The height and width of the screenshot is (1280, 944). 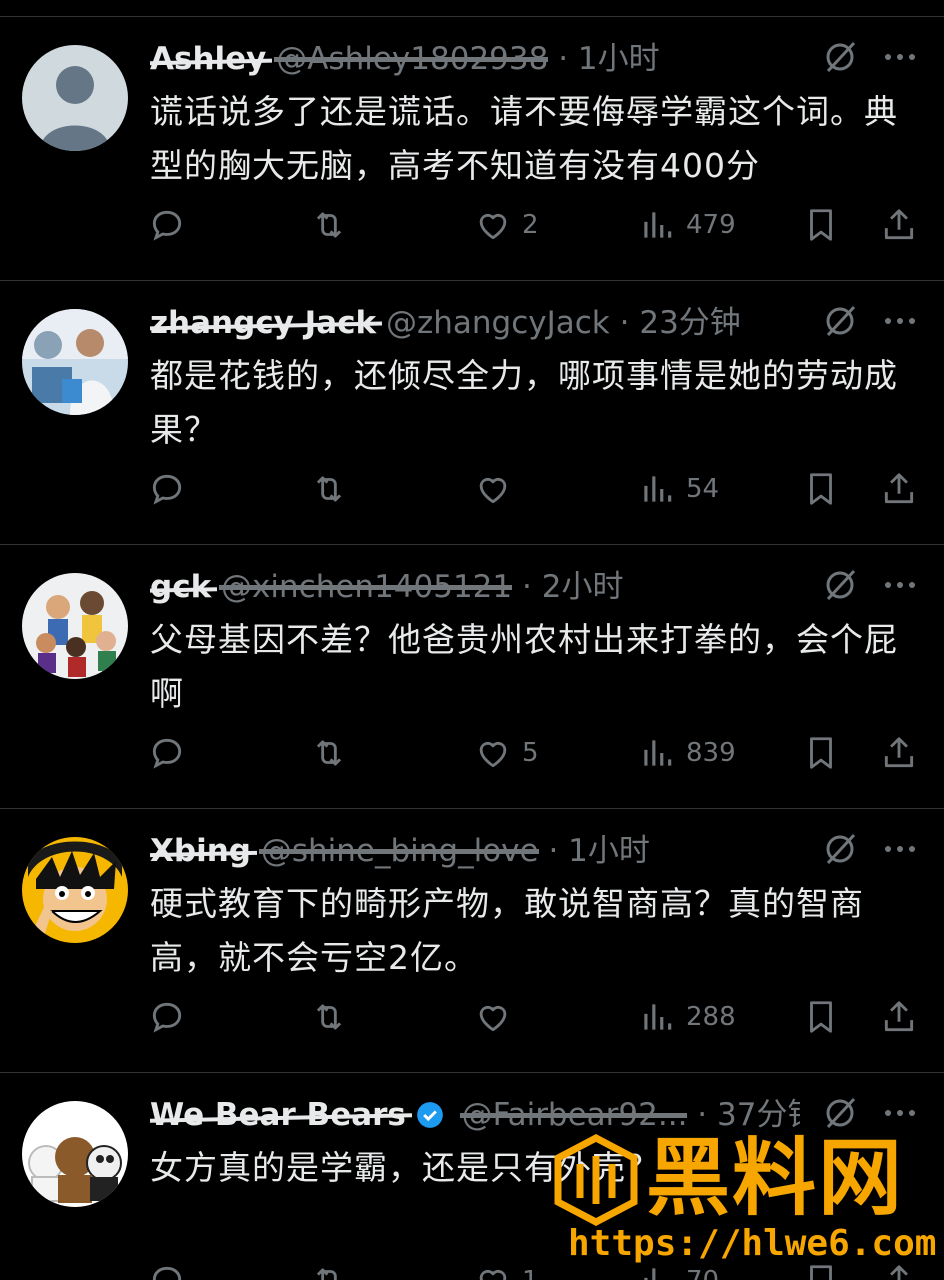 I want to click on like-count: 5, so click(x=530, y=753).